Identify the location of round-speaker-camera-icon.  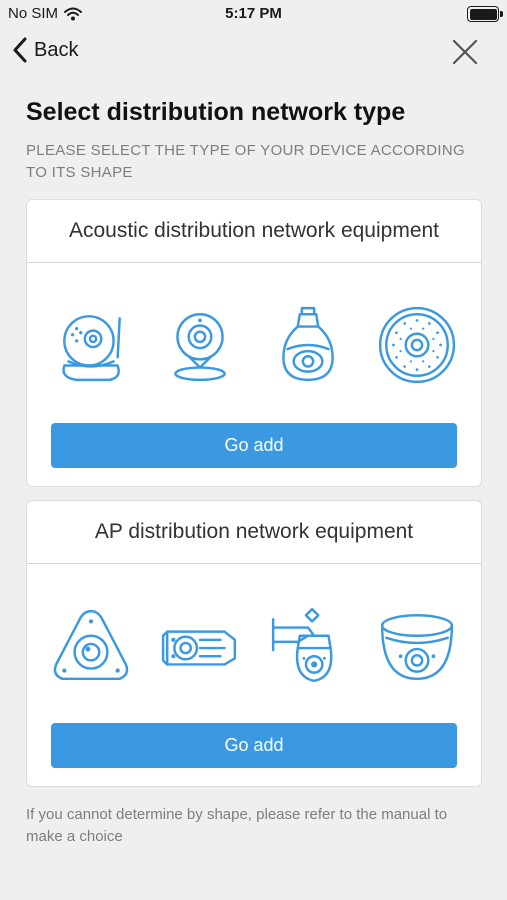
(416, 345).